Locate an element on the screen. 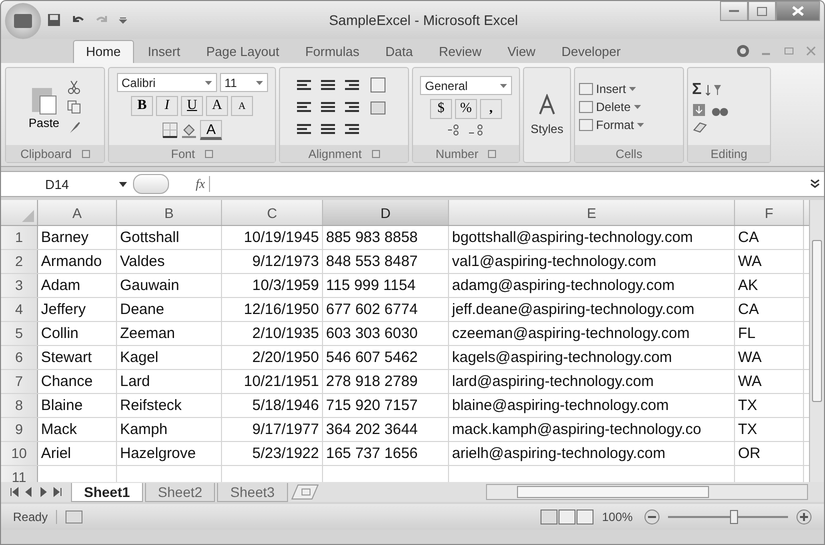 Image resolution: width=825 pixels, height=545 pixels. sheet-tab: Sheet3 is located at coordinates (252, 492).